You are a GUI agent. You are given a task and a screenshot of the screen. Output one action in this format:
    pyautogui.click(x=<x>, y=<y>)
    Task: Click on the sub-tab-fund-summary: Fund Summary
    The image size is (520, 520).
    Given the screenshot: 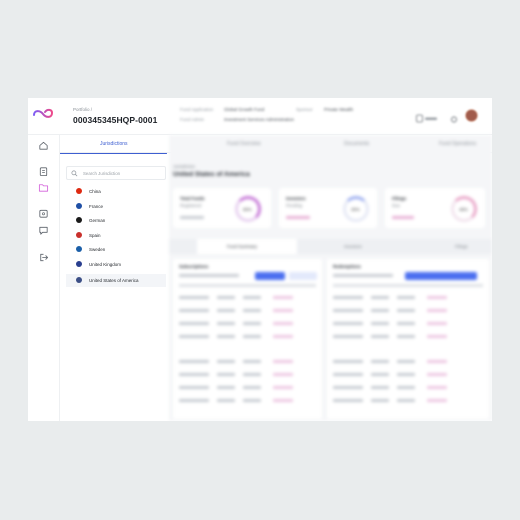 What is the action you would take?
    pyautogui.click(x=242, y=246)
    